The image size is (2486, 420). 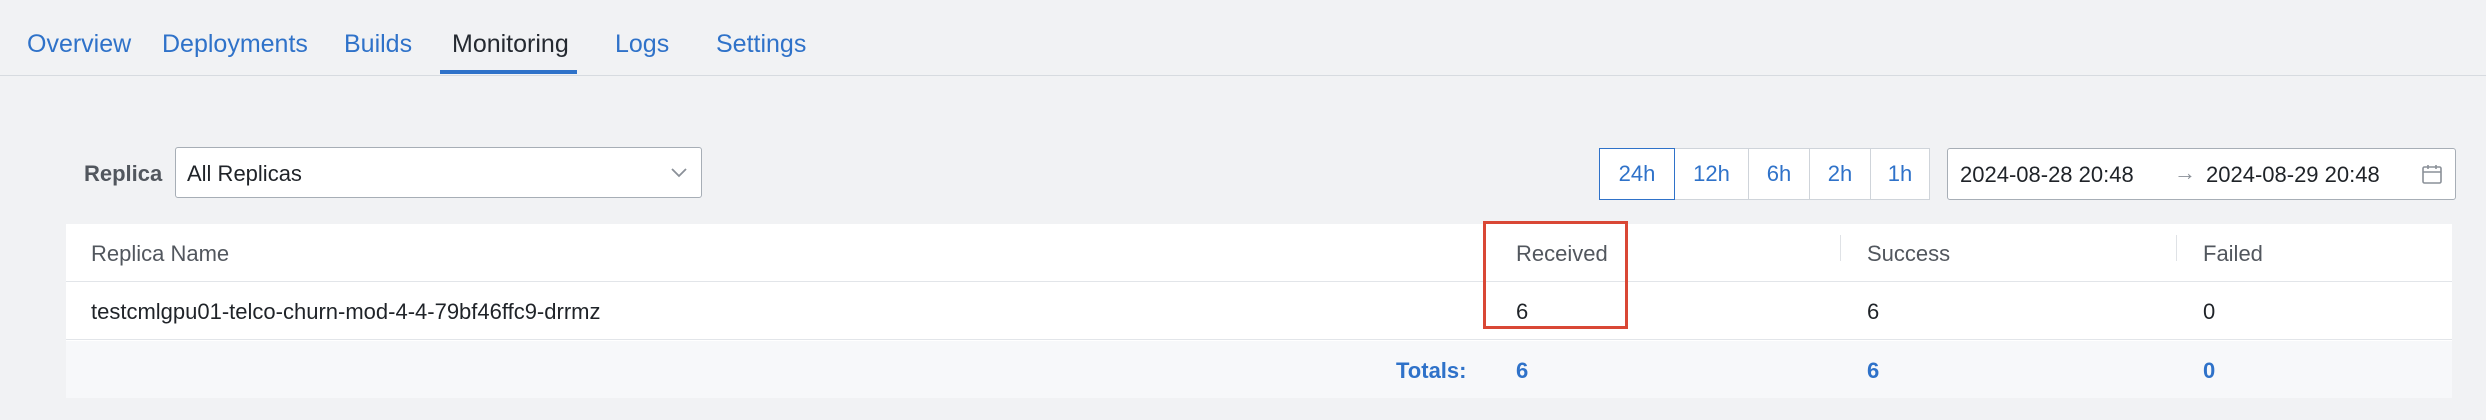 What do you see at coordinates (1873, 370) in the screenshot?
I see `totals-success: 6` at bounding box center [1873, 370].